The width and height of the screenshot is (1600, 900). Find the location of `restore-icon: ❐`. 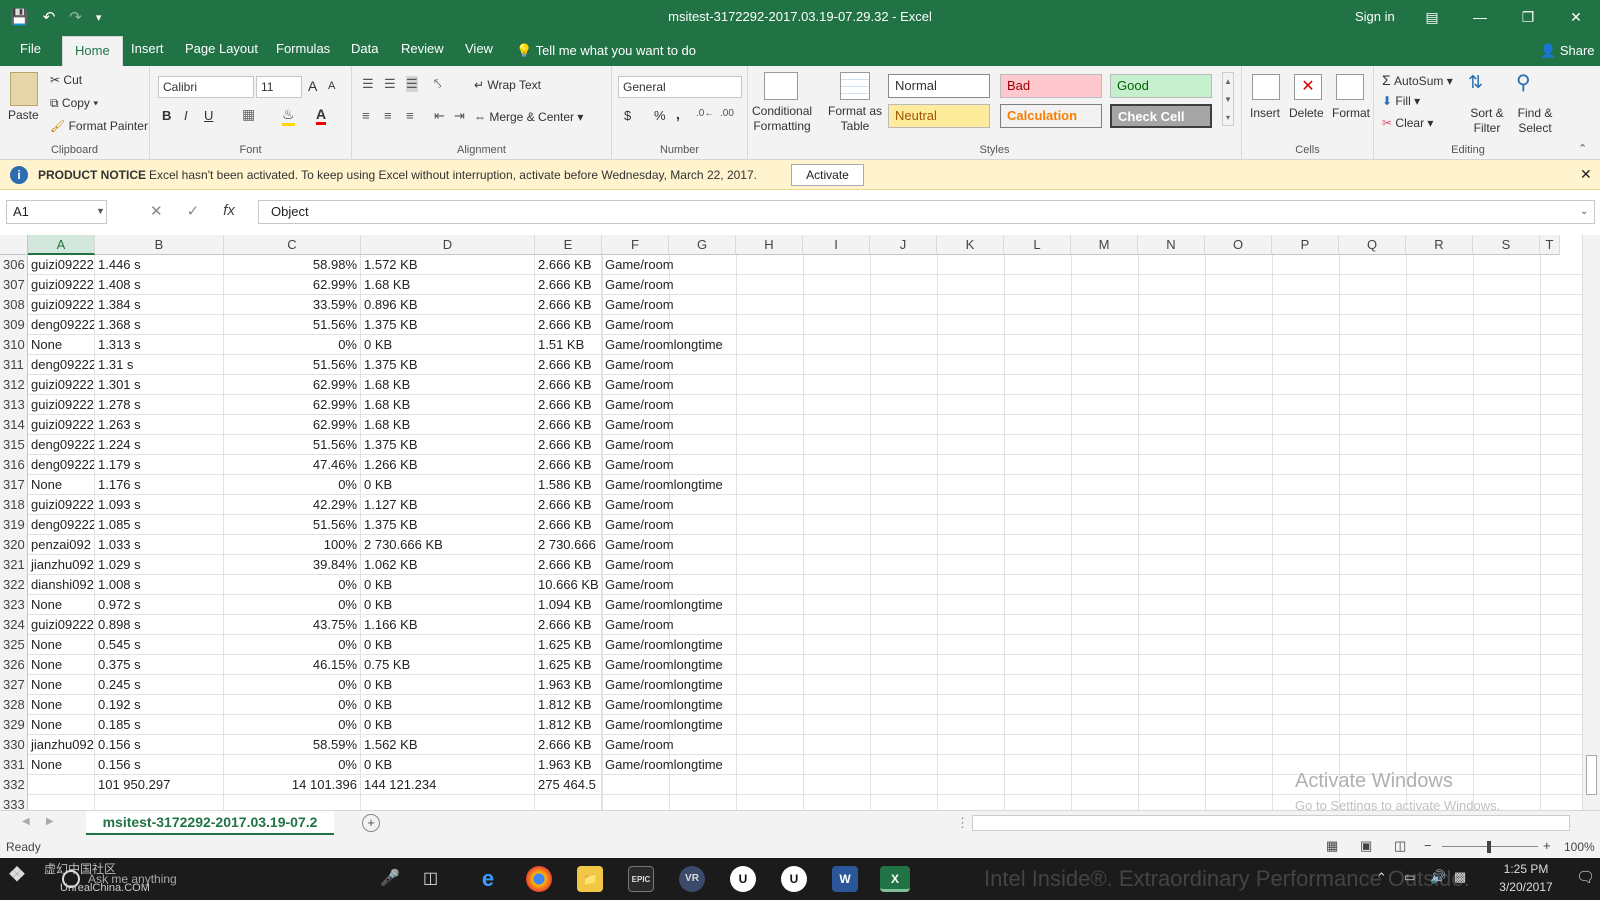

restore-icon: ❐ is located at coordinates (1528, 17).